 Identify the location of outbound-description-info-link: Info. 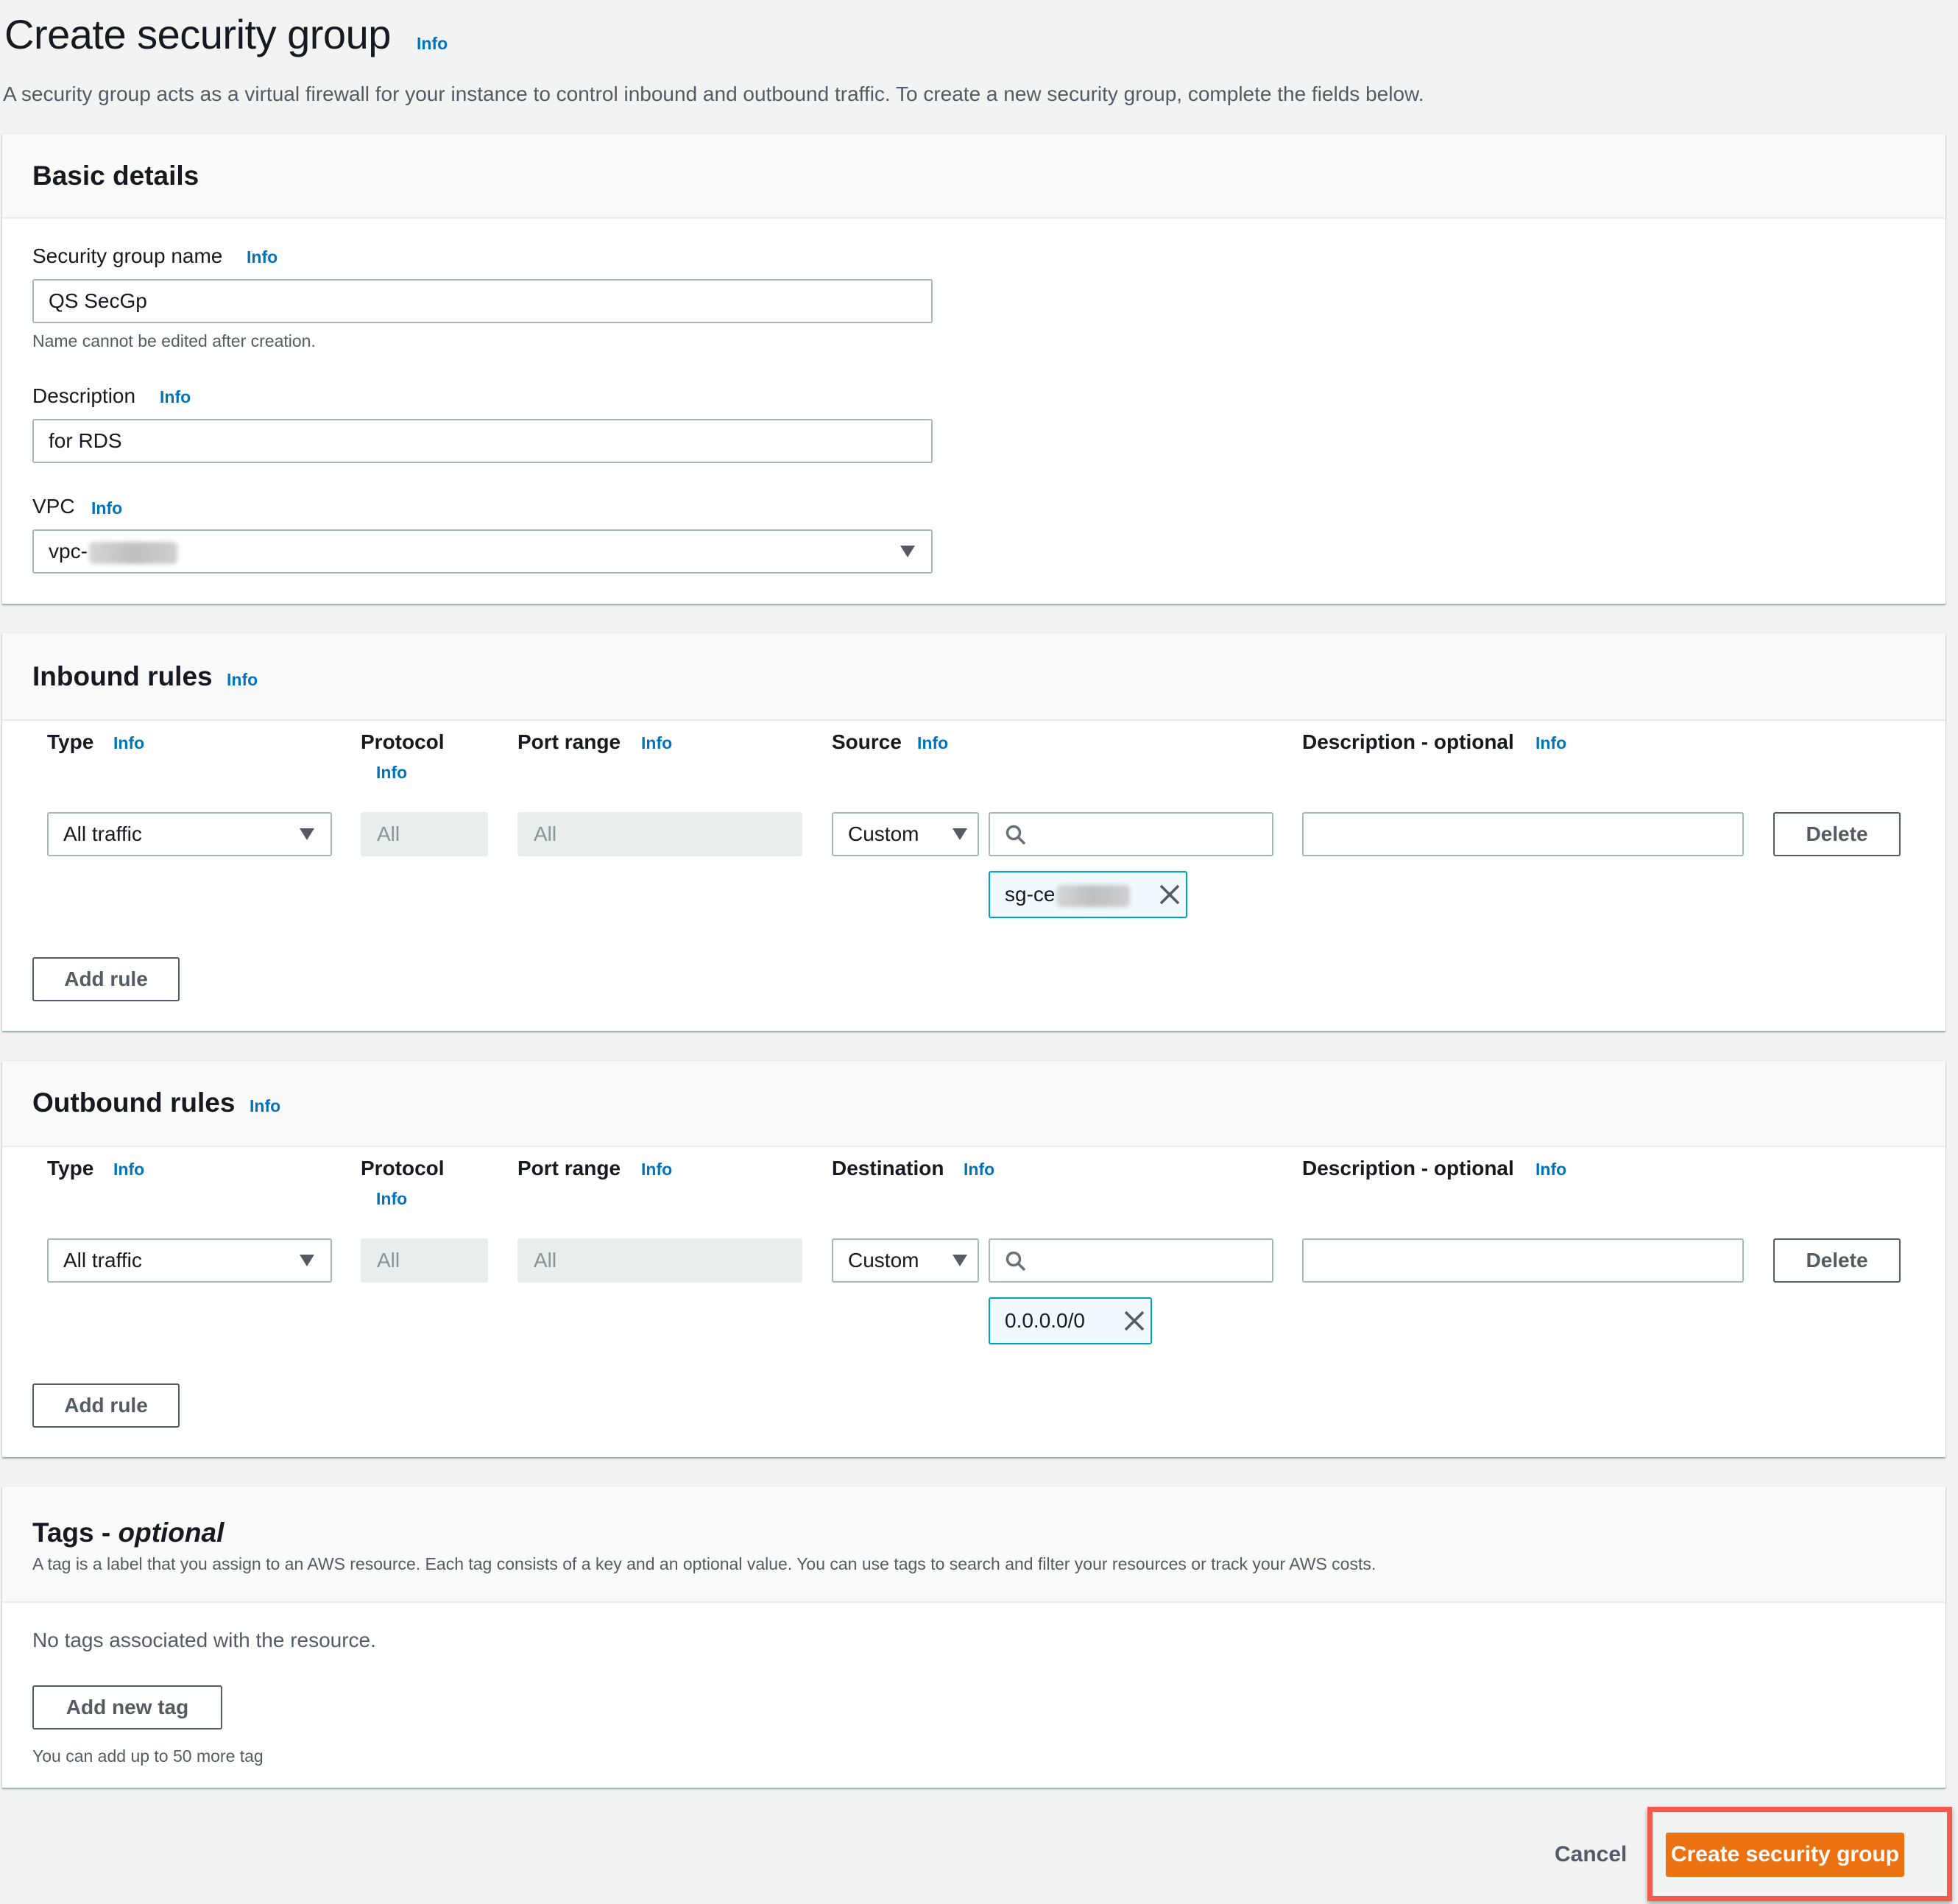
(1551, 1170).